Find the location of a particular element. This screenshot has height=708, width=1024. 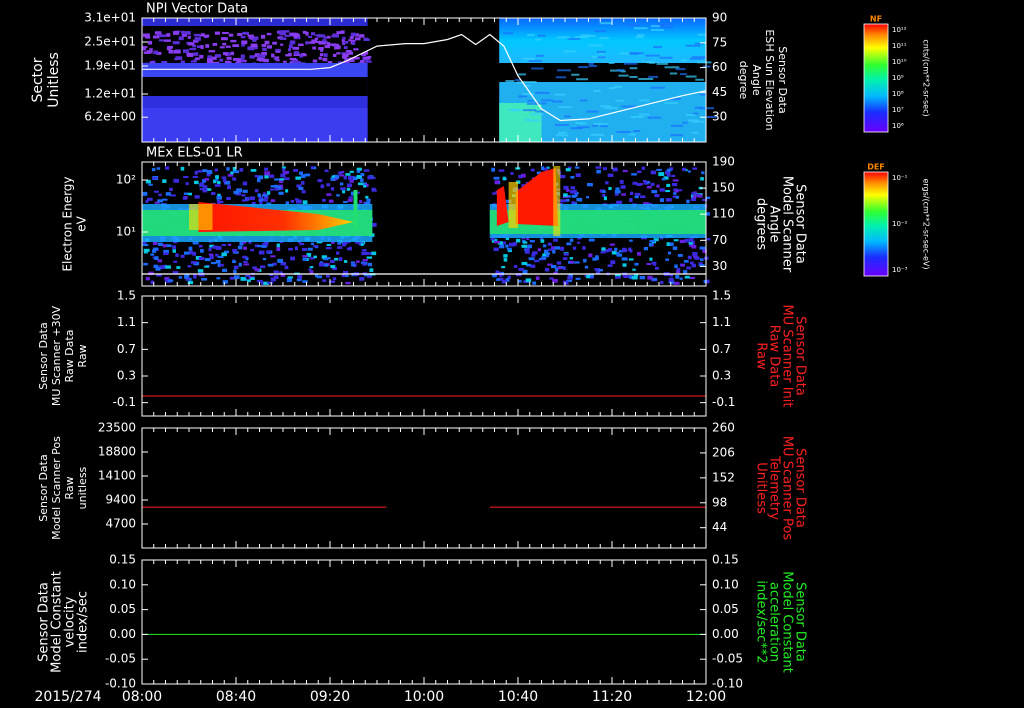

left-tick-label: 0.10 is located at coordinates (122, 584).